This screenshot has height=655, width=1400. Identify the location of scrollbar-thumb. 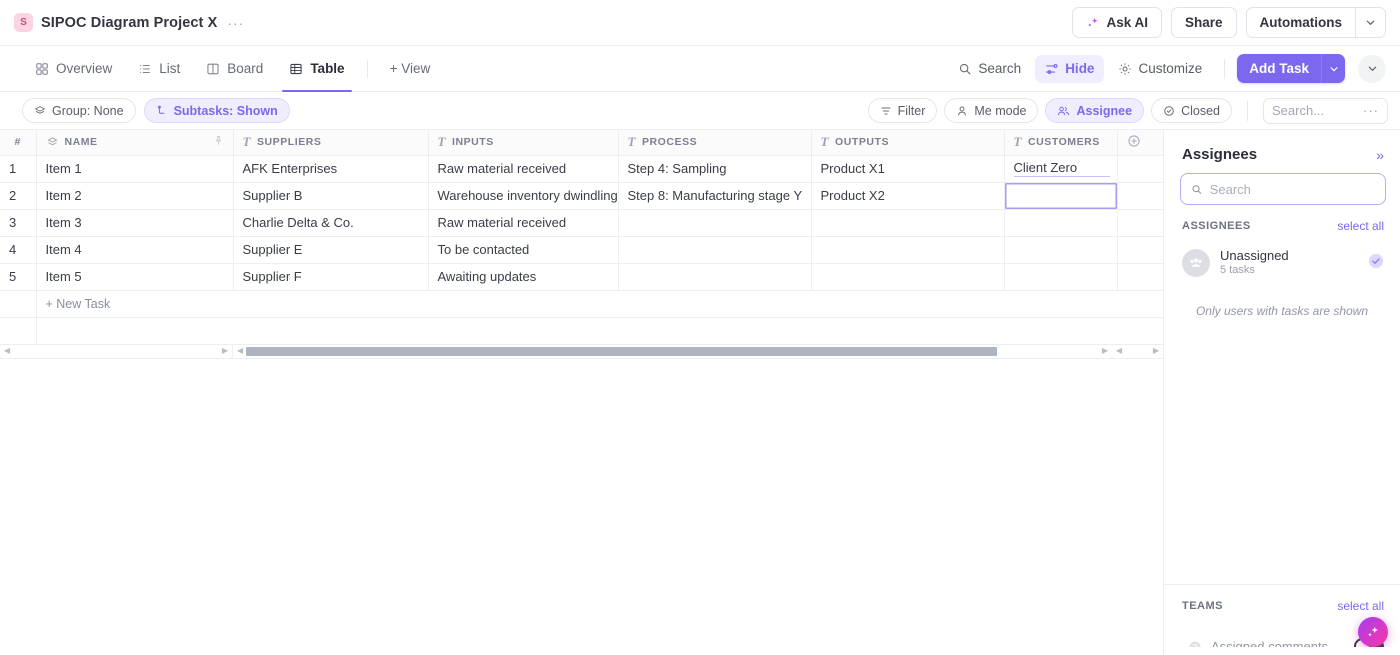
(621, 351).